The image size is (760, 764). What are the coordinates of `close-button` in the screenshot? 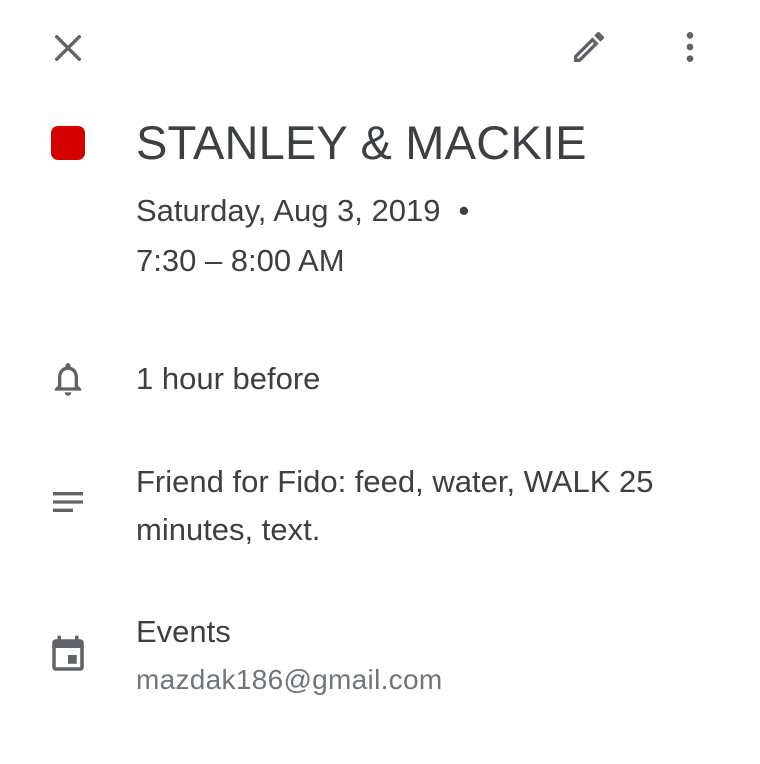 It's located at (68, 48).